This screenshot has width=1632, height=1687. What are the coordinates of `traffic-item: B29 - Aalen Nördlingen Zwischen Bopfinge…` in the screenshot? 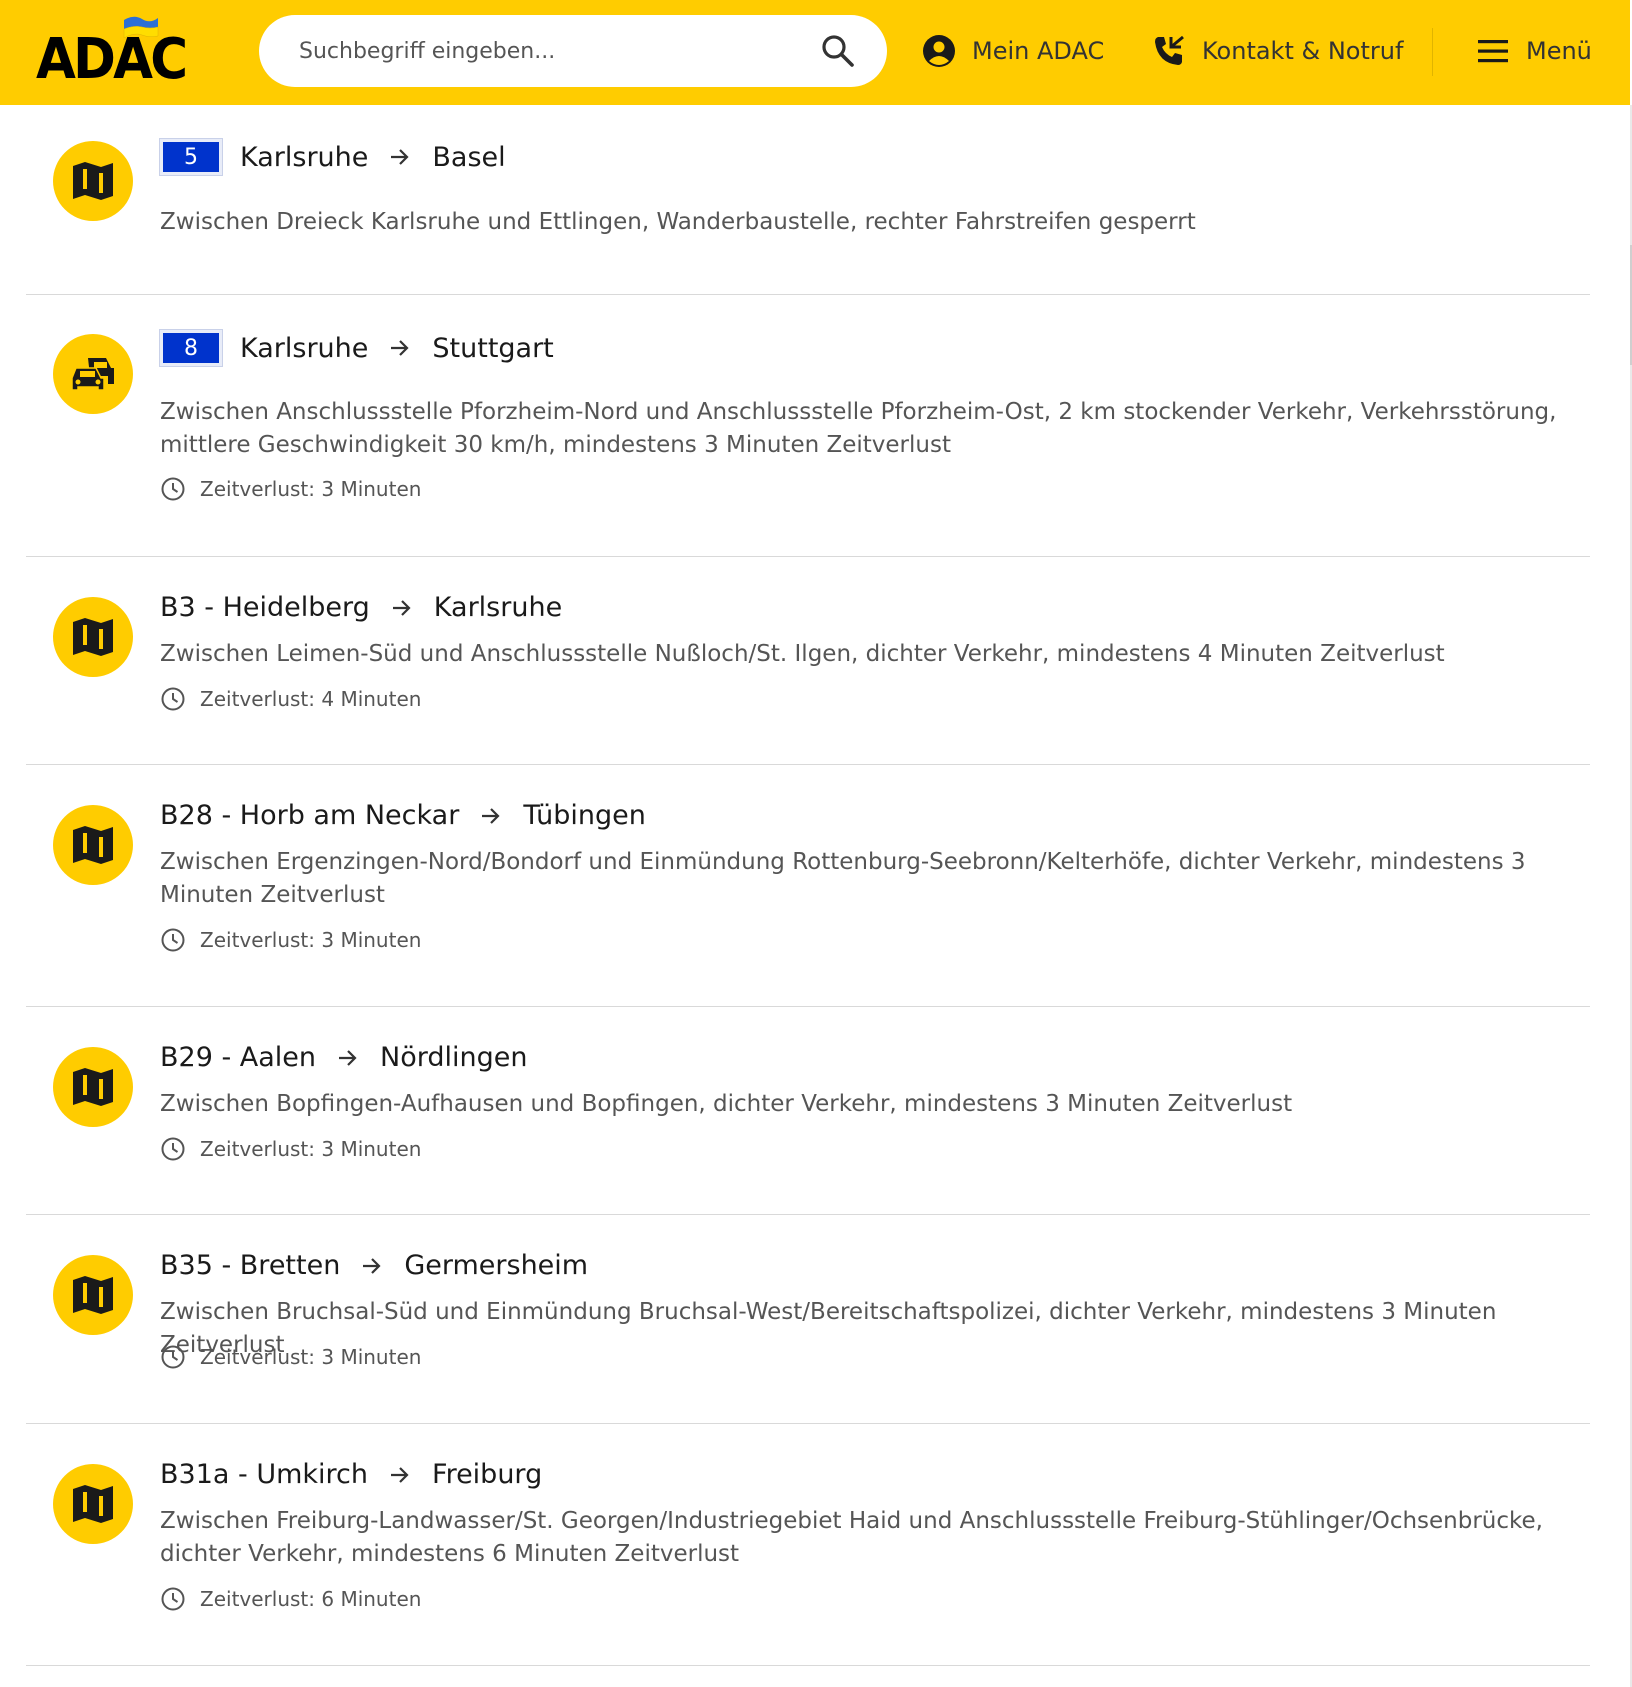 It's located at (808, 1111).